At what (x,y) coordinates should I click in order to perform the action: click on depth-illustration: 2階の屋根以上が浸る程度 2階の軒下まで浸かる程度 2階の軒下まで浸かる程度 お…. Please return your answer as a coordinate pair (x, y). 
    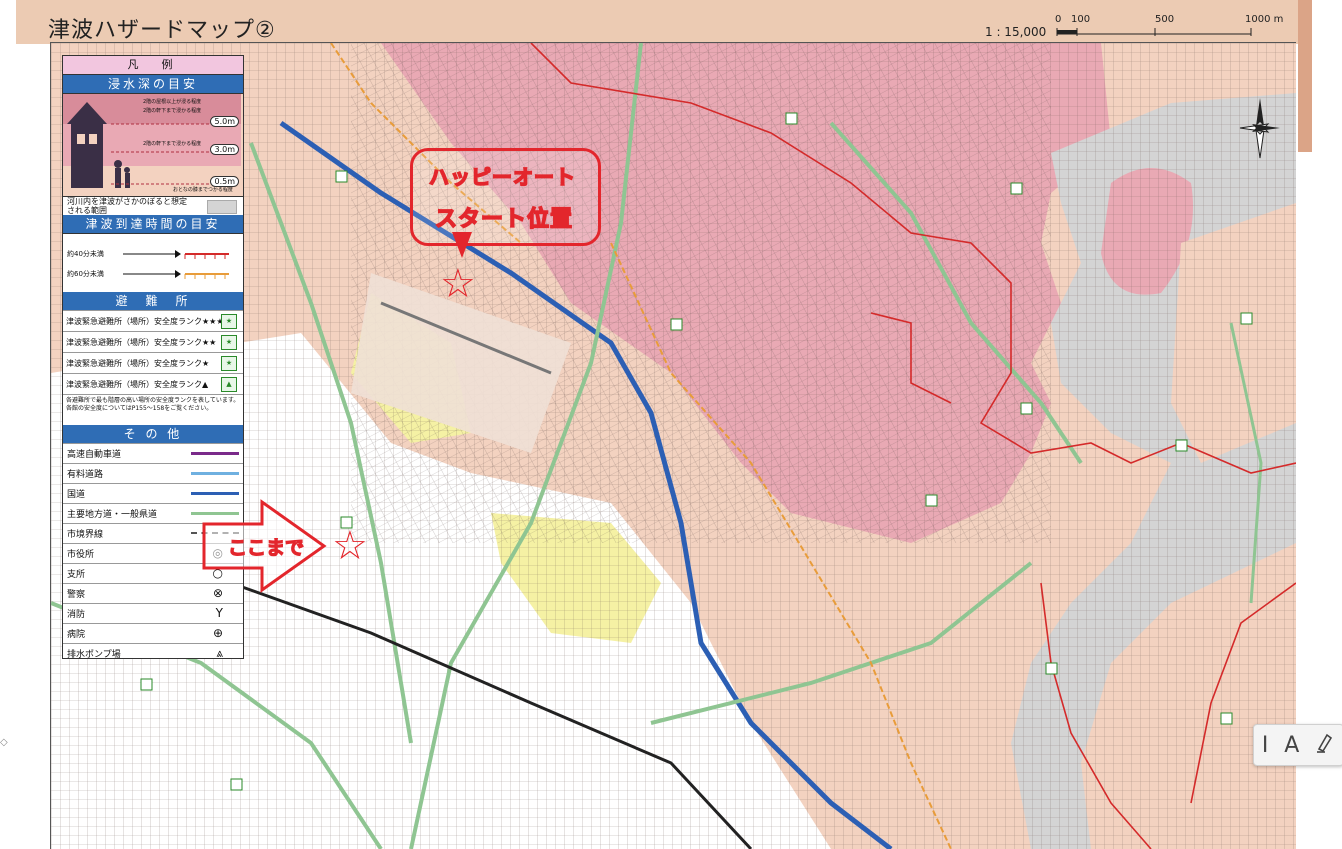
    Looking at the image, I should click on (153, 144).